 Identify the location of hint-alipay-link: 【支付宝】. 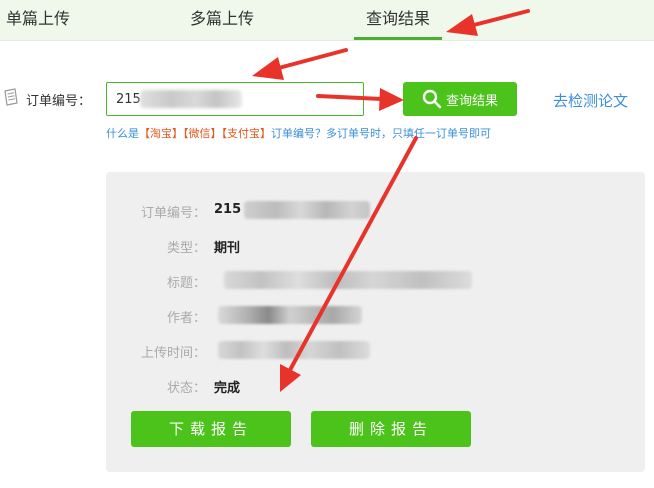
(247, 133).